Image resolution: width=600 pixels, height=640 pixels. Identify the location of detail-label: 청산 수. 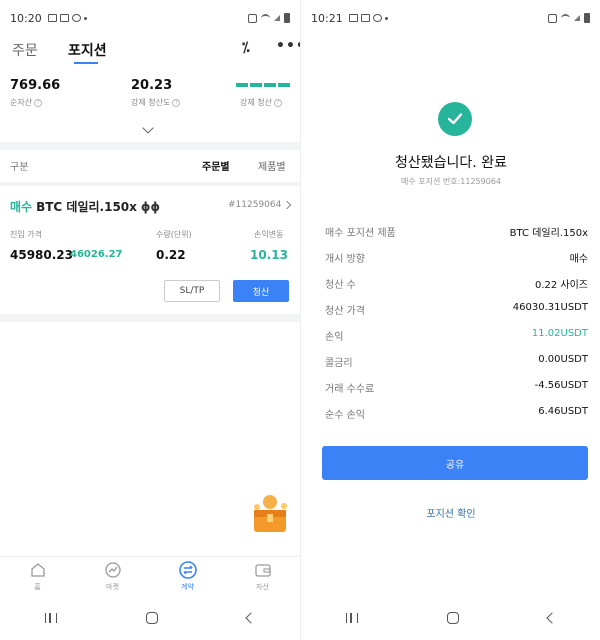
(340, 285).